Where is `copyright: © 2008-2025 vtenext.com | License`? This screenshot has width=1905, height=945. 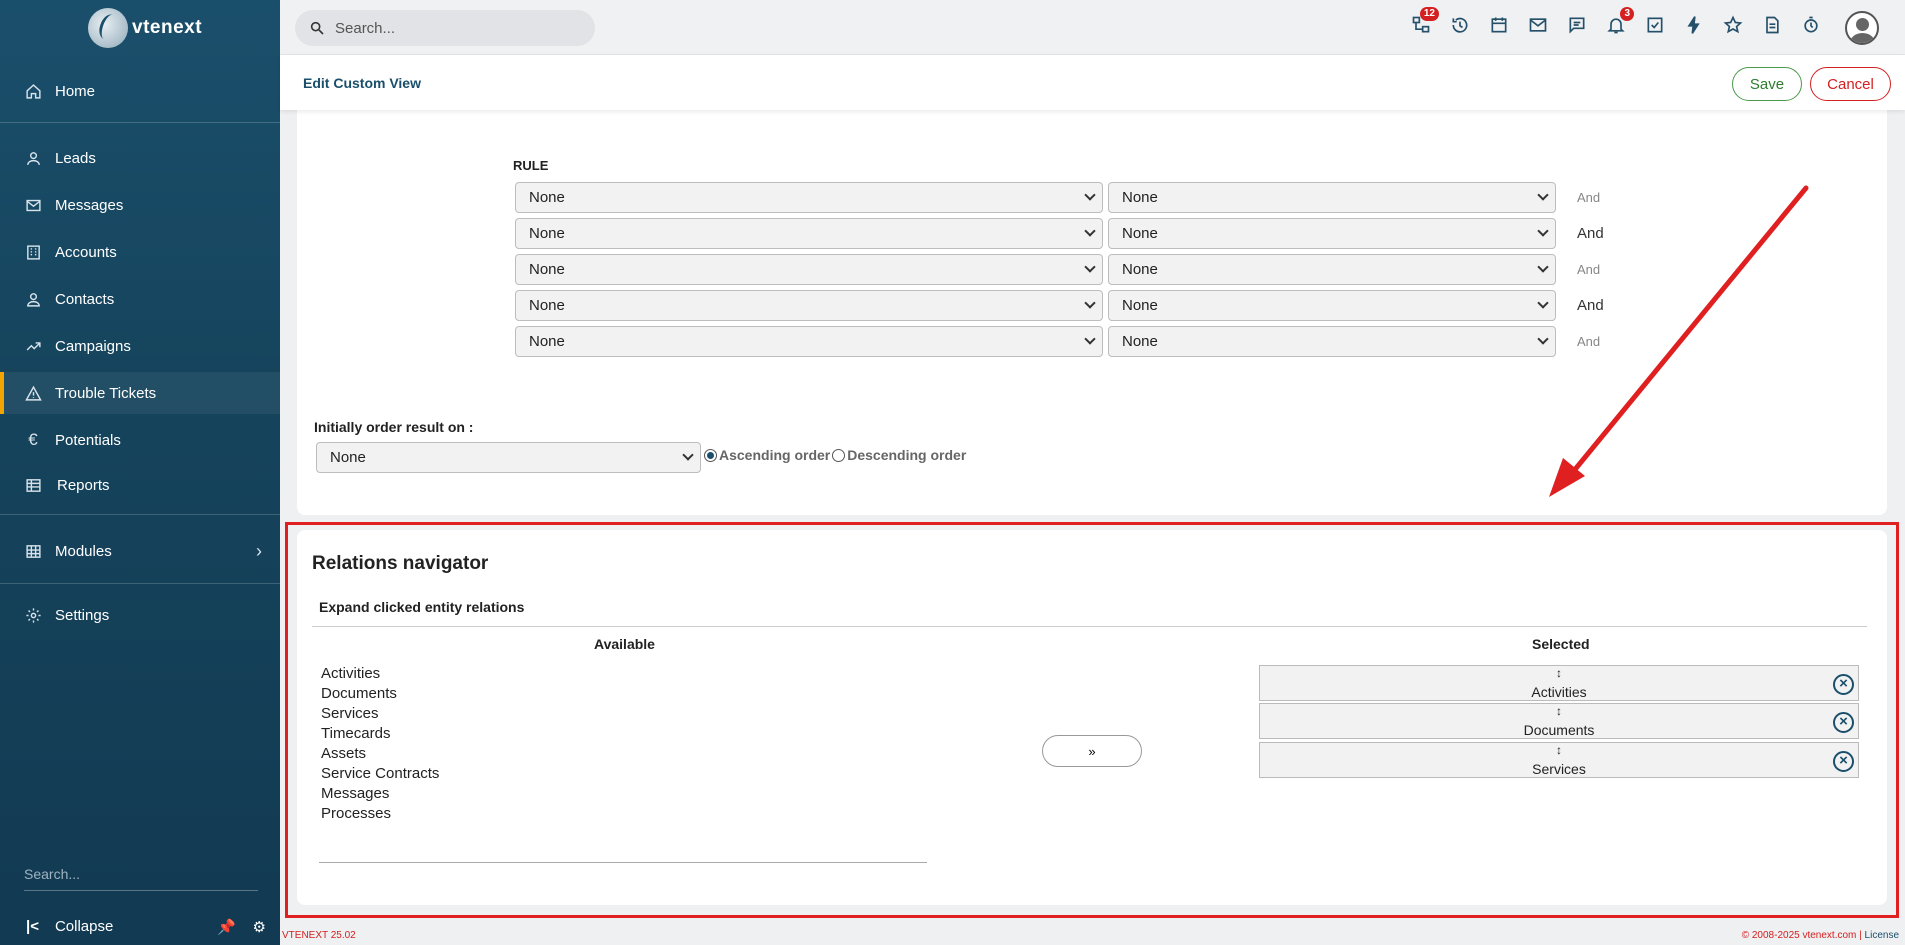
copyright: © 2008-2025 vtenext.com | License is located at coordinates (1820, 935).